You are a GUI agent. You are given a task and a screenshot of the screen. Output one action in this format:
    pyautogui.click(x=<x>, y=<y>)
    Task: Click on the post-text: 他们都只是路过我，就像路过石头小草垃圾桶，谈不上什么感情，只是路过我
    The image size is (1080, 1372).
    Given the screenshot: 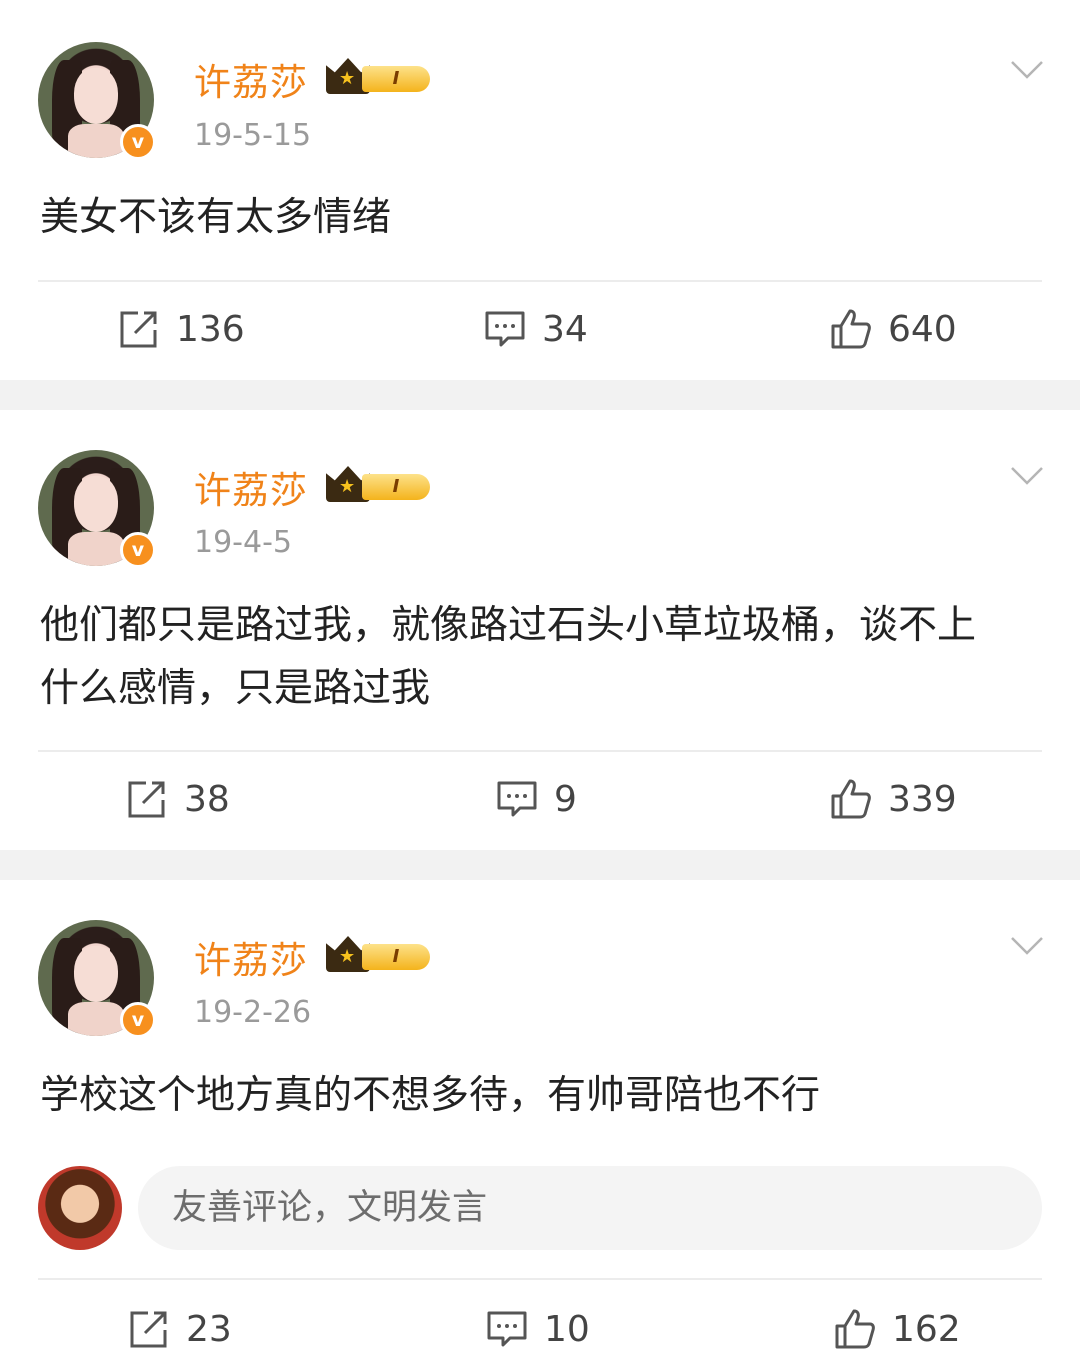 What is the action you would take?
    pyautogui.click(x=508, y=657)
    